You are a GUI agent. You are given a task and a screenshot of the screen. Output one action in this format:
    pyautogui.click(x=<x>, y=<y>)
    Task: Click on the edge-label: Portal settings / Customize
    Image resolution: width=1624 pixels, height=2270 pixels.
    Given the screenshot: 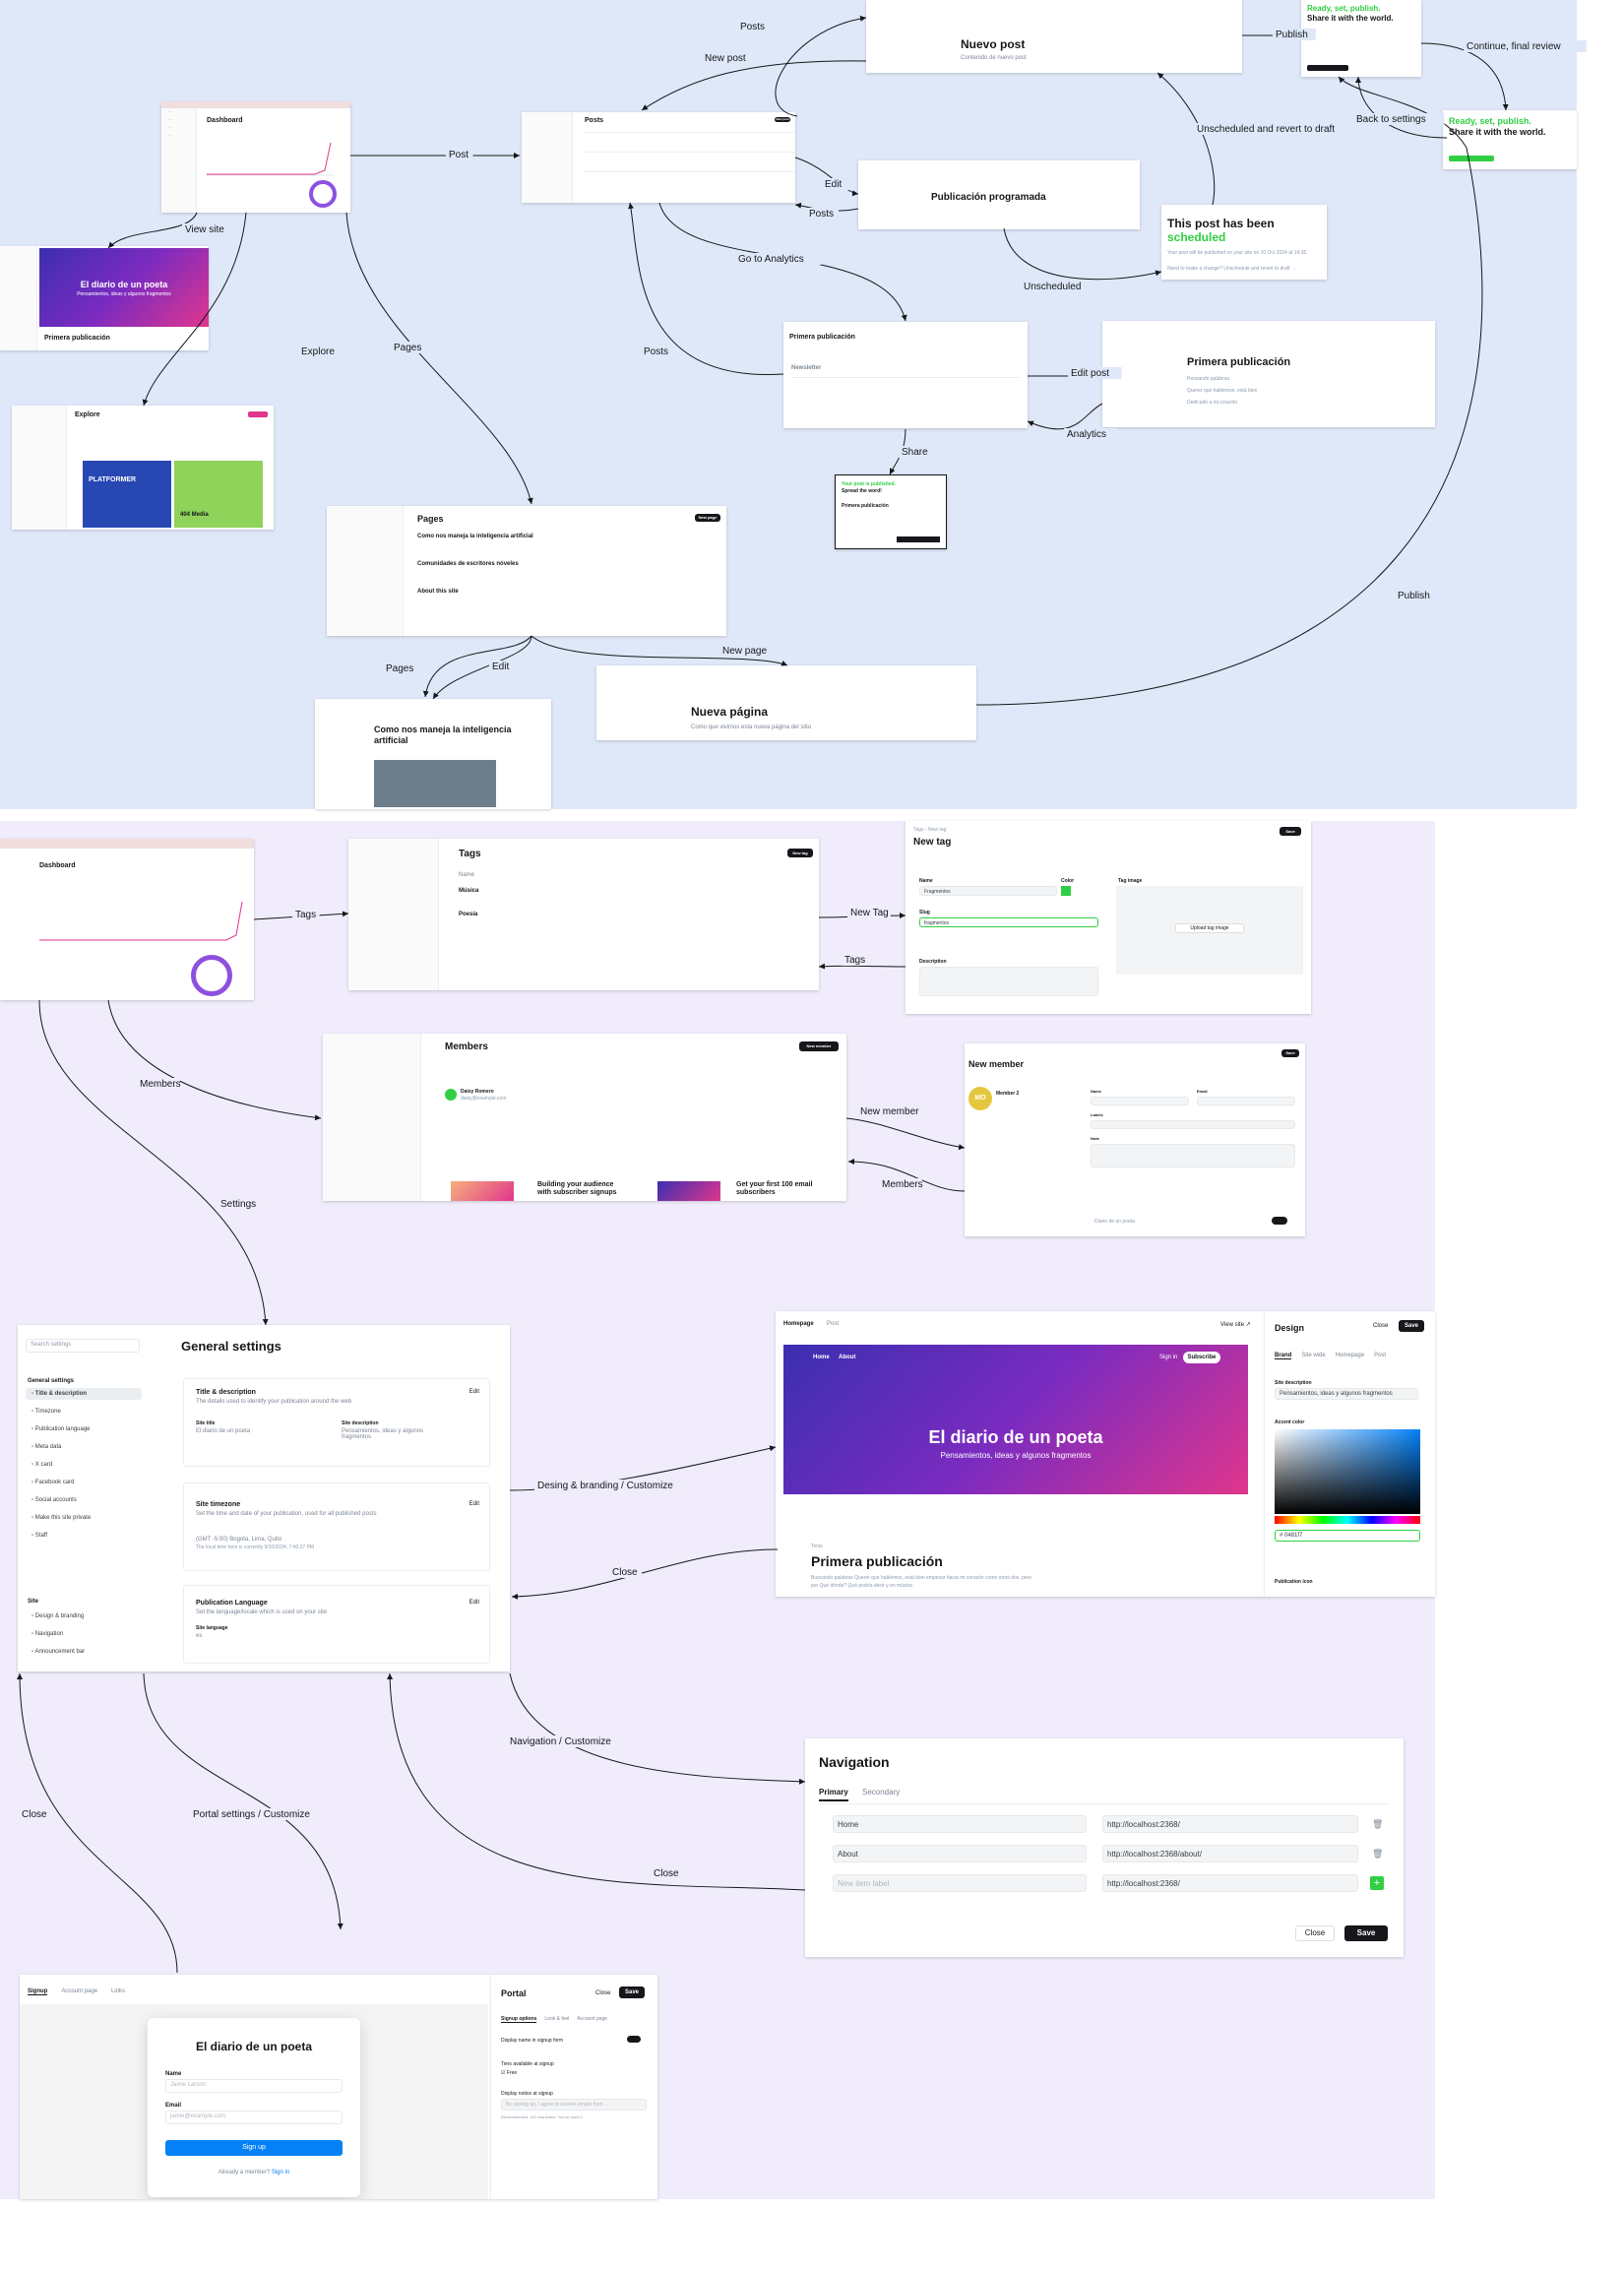 What is the action you would take?
    pyautogui.click(x=251, y=1814)
    